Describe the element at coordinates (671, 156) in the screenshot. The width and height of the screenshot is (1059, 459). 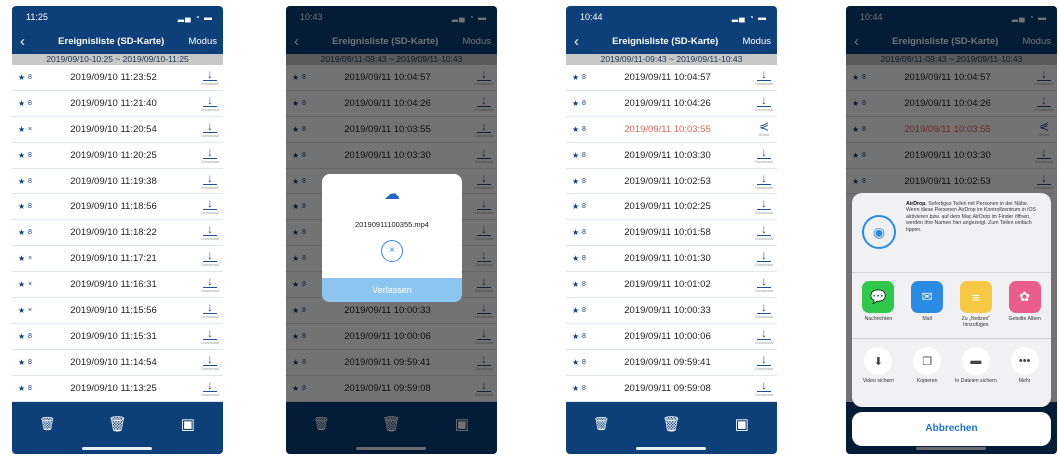
I see `event-row: ★8 2019/09/11 10:03:30 ↓Download` at that location.